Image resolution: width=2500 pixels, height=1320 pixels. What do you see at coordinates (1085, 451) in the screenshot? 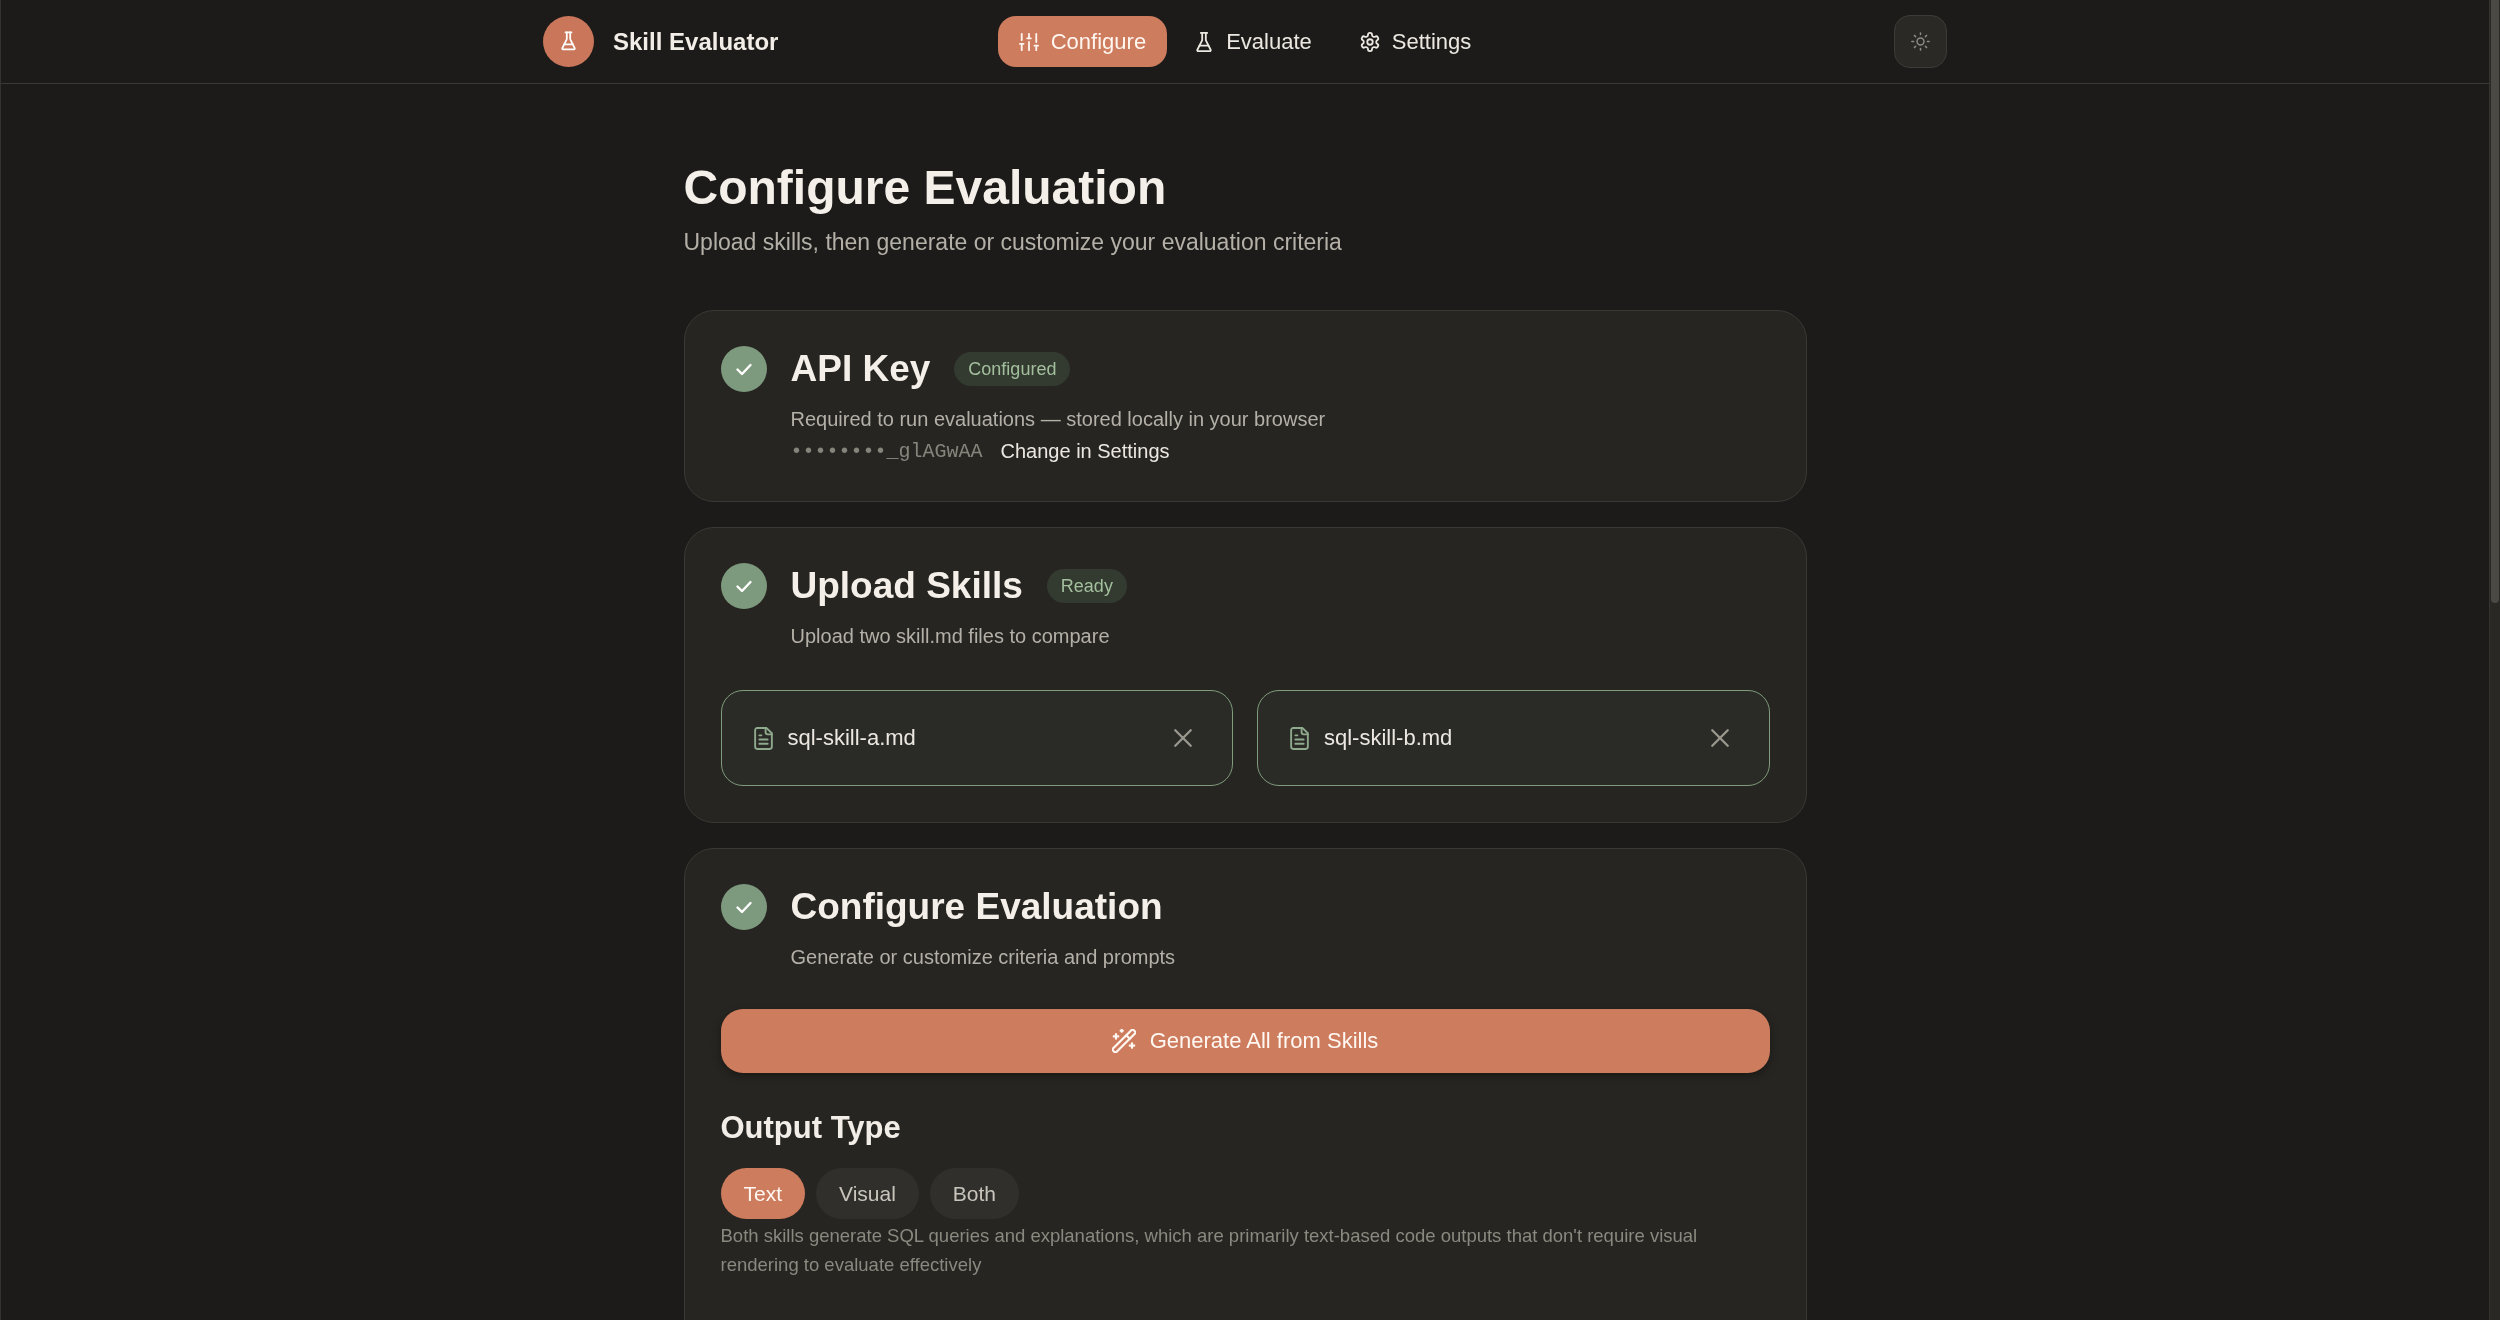
I see `settings-link: Change in Settings` at bounding box center [1085, 451].